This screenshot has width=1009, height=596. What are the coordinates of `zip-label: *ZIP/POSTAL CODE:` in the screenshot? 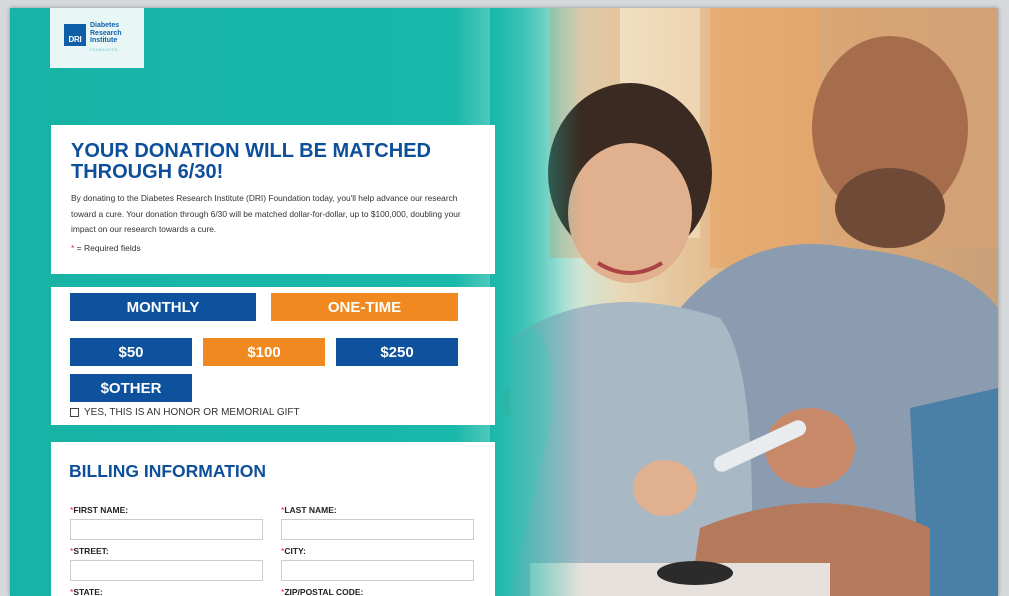 It's located at (322, 591).